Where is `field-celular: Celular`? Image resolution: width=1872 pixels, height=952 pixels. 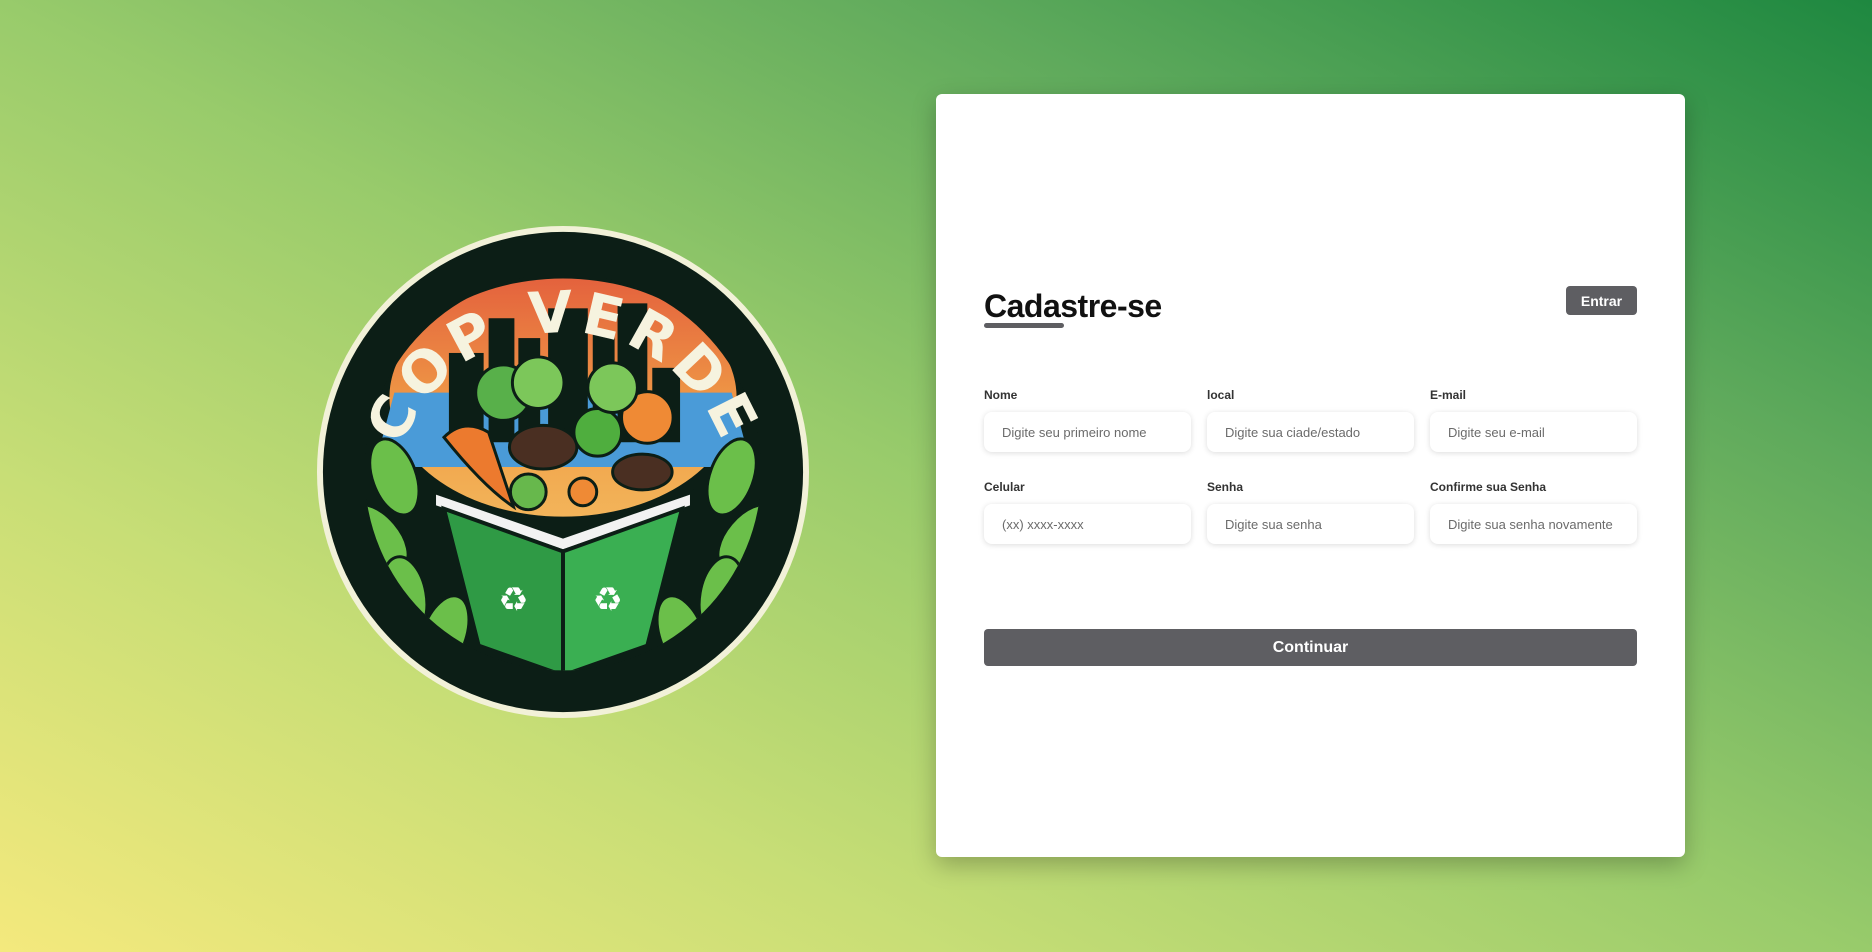 field-celular: Celular is located at coordinates (1087, 512).